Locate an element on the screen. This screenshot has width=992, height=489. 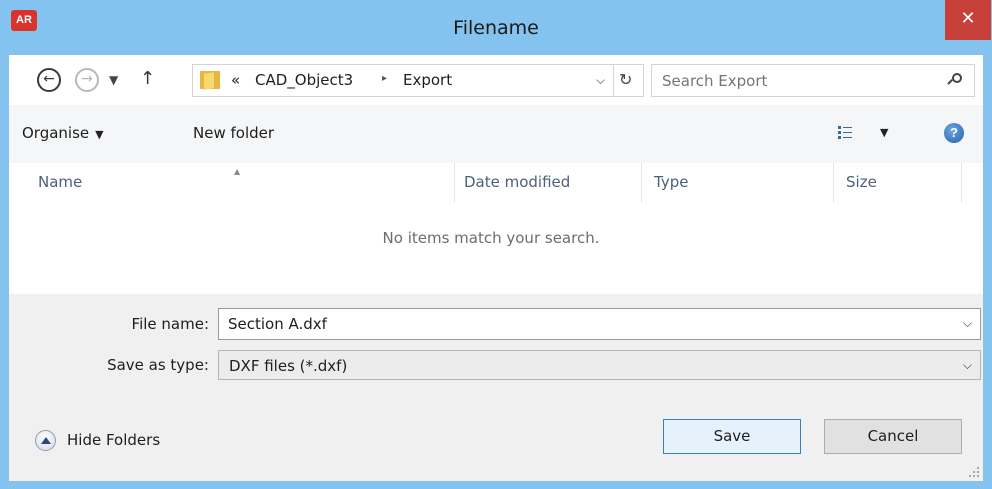
breadcrumb-item-export: Export is located at coordinates (427, 80).